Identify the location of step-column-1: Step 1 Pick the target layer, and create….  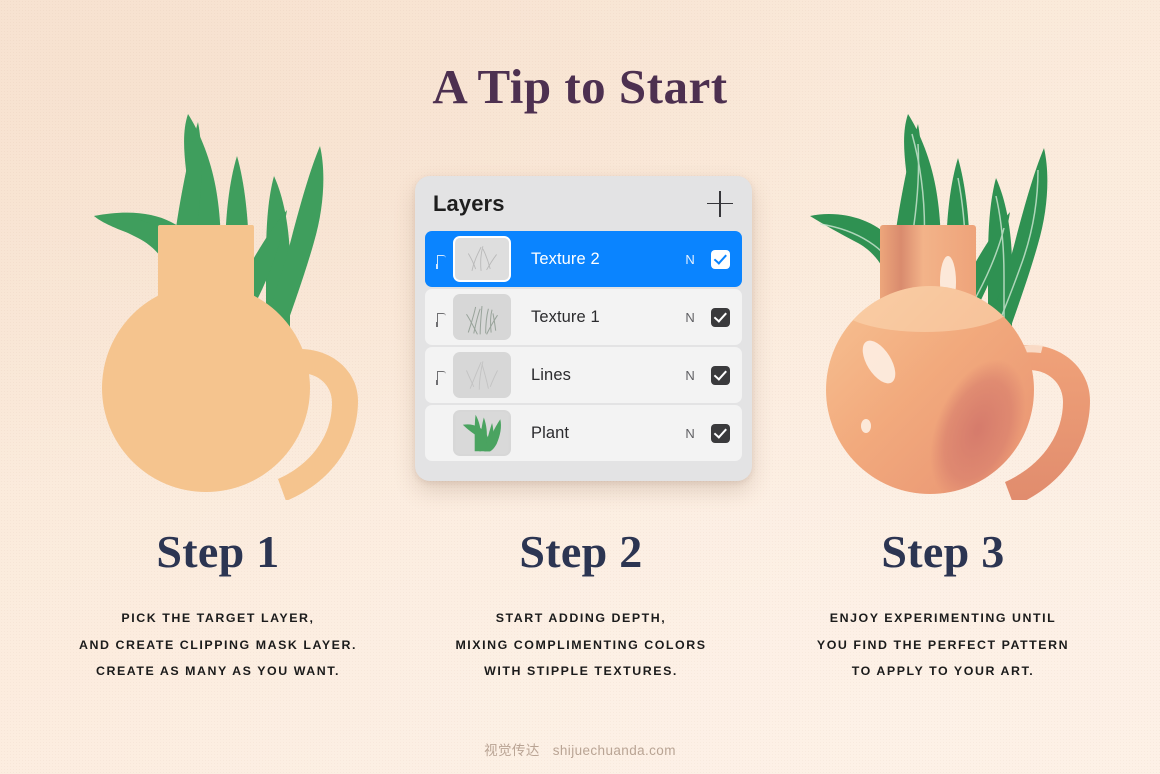
(218, 605).